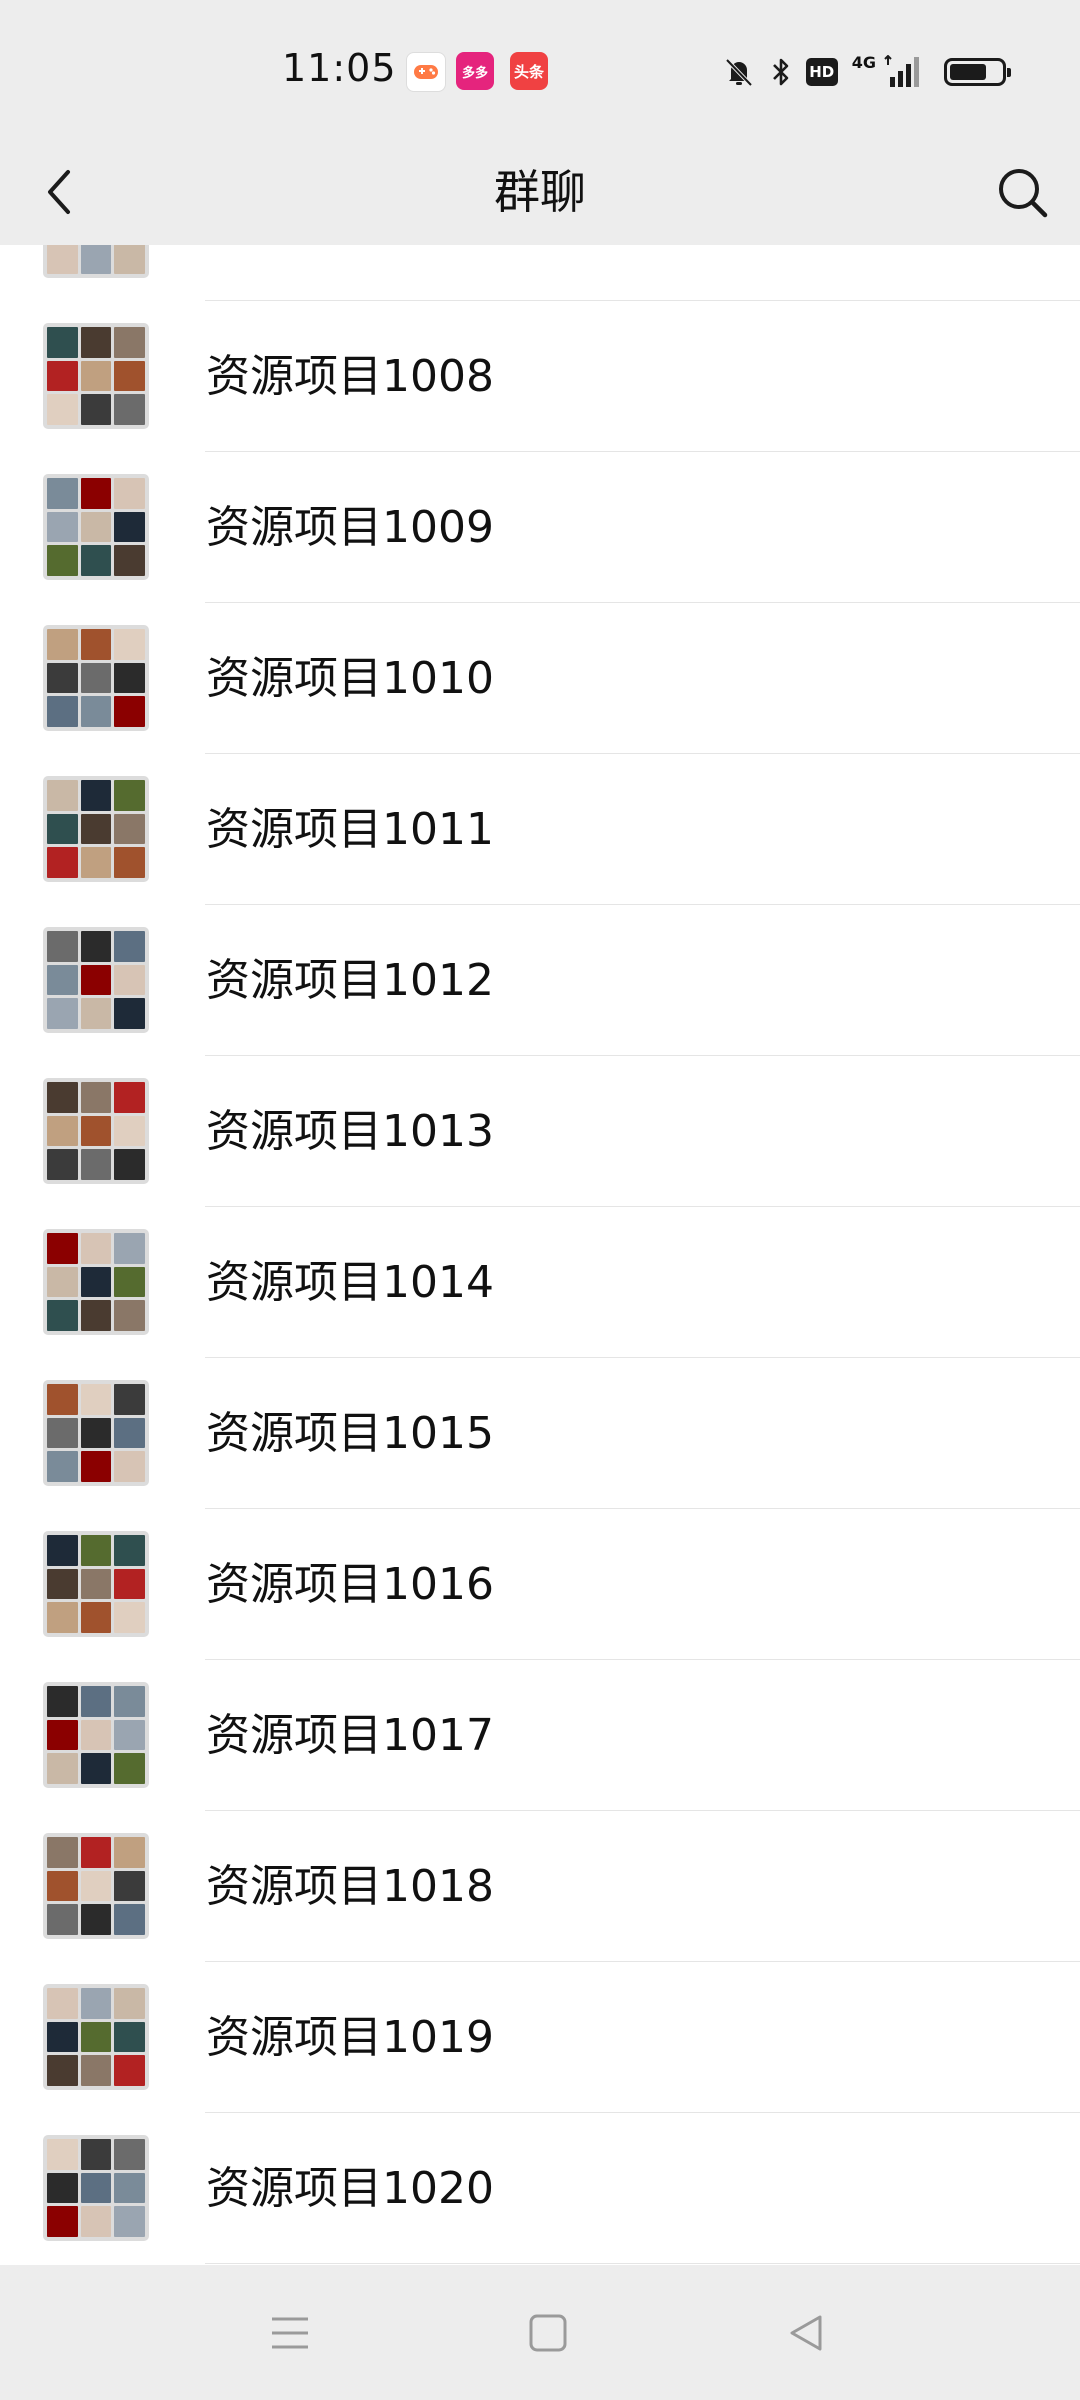 The image size is (1080, 2400). Describe the element at coordinates (529, 71) in the screenshot. I see `toutiao-icon: 头条` at that location.